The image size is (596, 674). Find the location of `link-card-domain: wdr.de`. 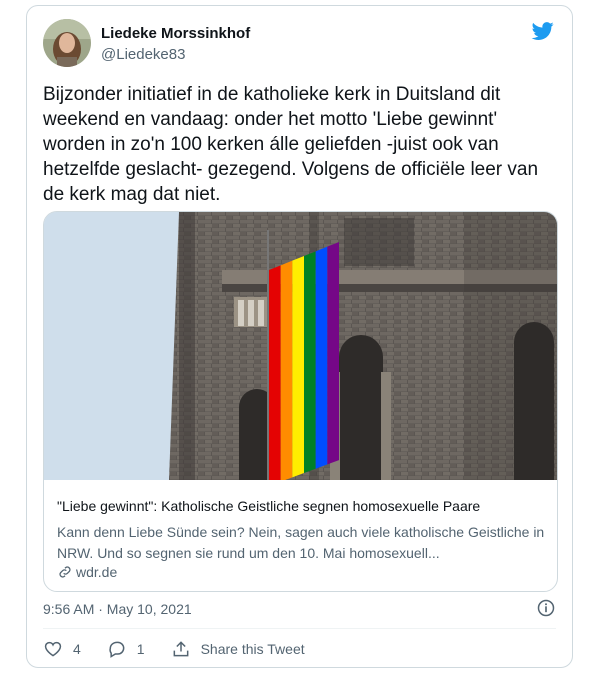

link-card-domain: wdr.de is located at coordinates (87, 572).